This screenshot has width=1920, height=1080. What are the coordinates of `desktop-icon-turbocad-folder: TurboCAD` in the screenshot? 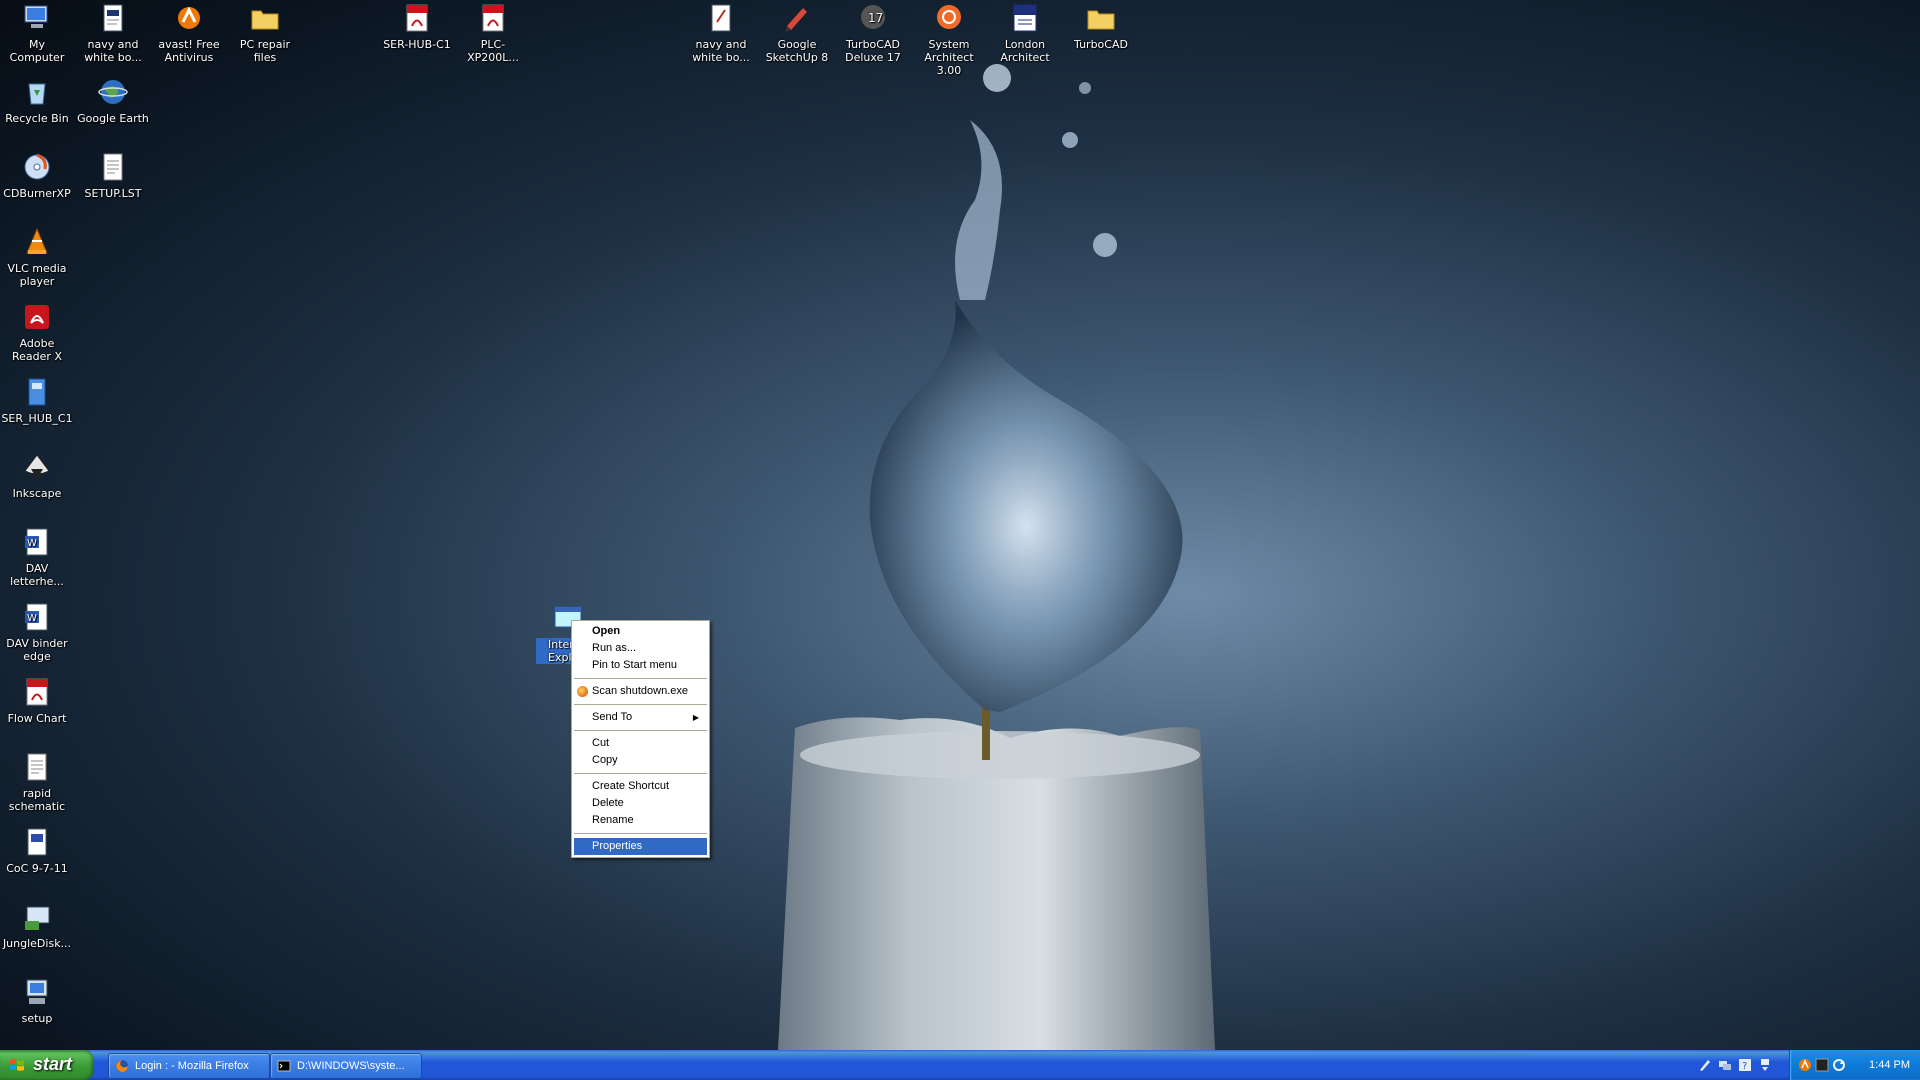 It's located at (1101, 26).